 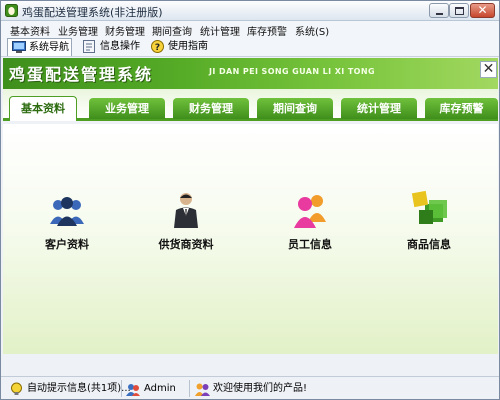 I want to click on banner-subtitle: JI DAN PEI SONG GUAN LI XI TONG, so click(x=292, y=71).